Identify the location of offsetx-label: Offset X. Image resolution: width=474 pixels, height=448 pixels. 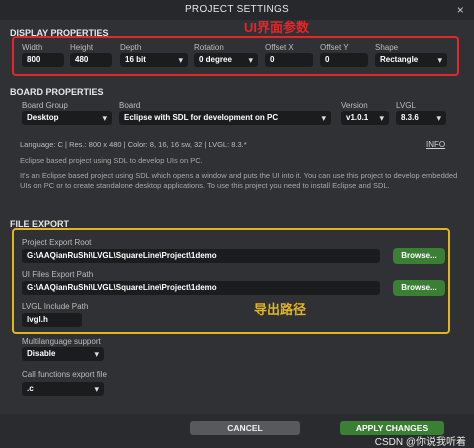
(279, 47).